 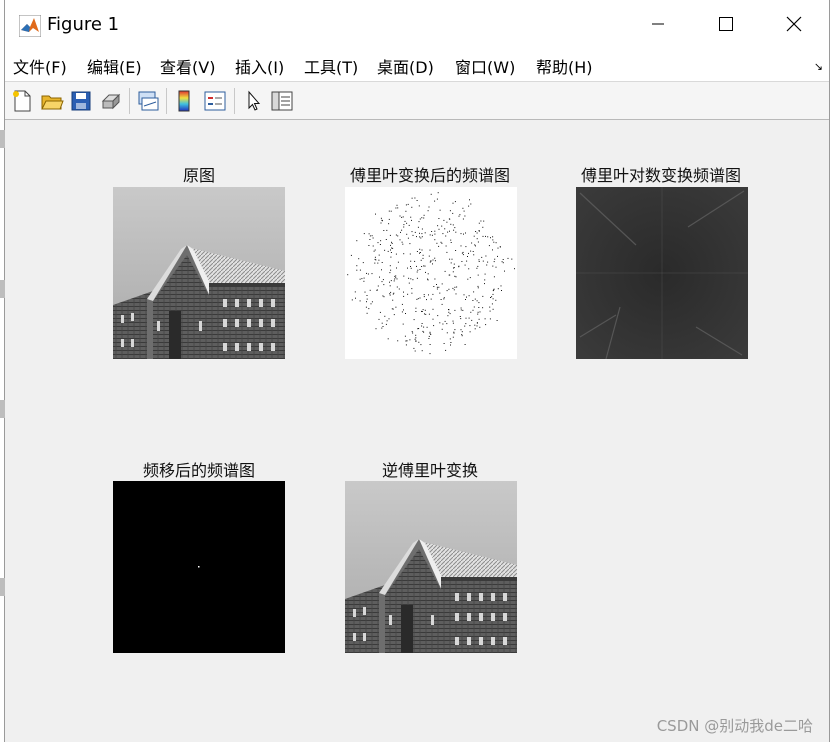 I want to click on close-button, so click(x=794, y=24).